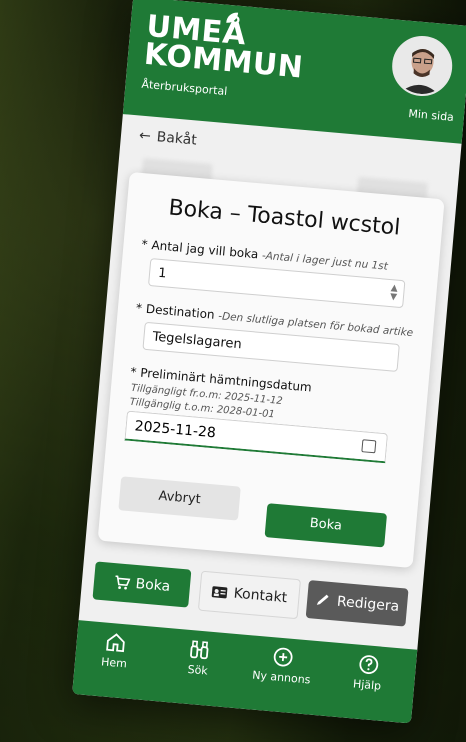 This screenshot has width=466, height=742. I want to click on portal-subtitle: Återbruksportal, so click(184, 88).